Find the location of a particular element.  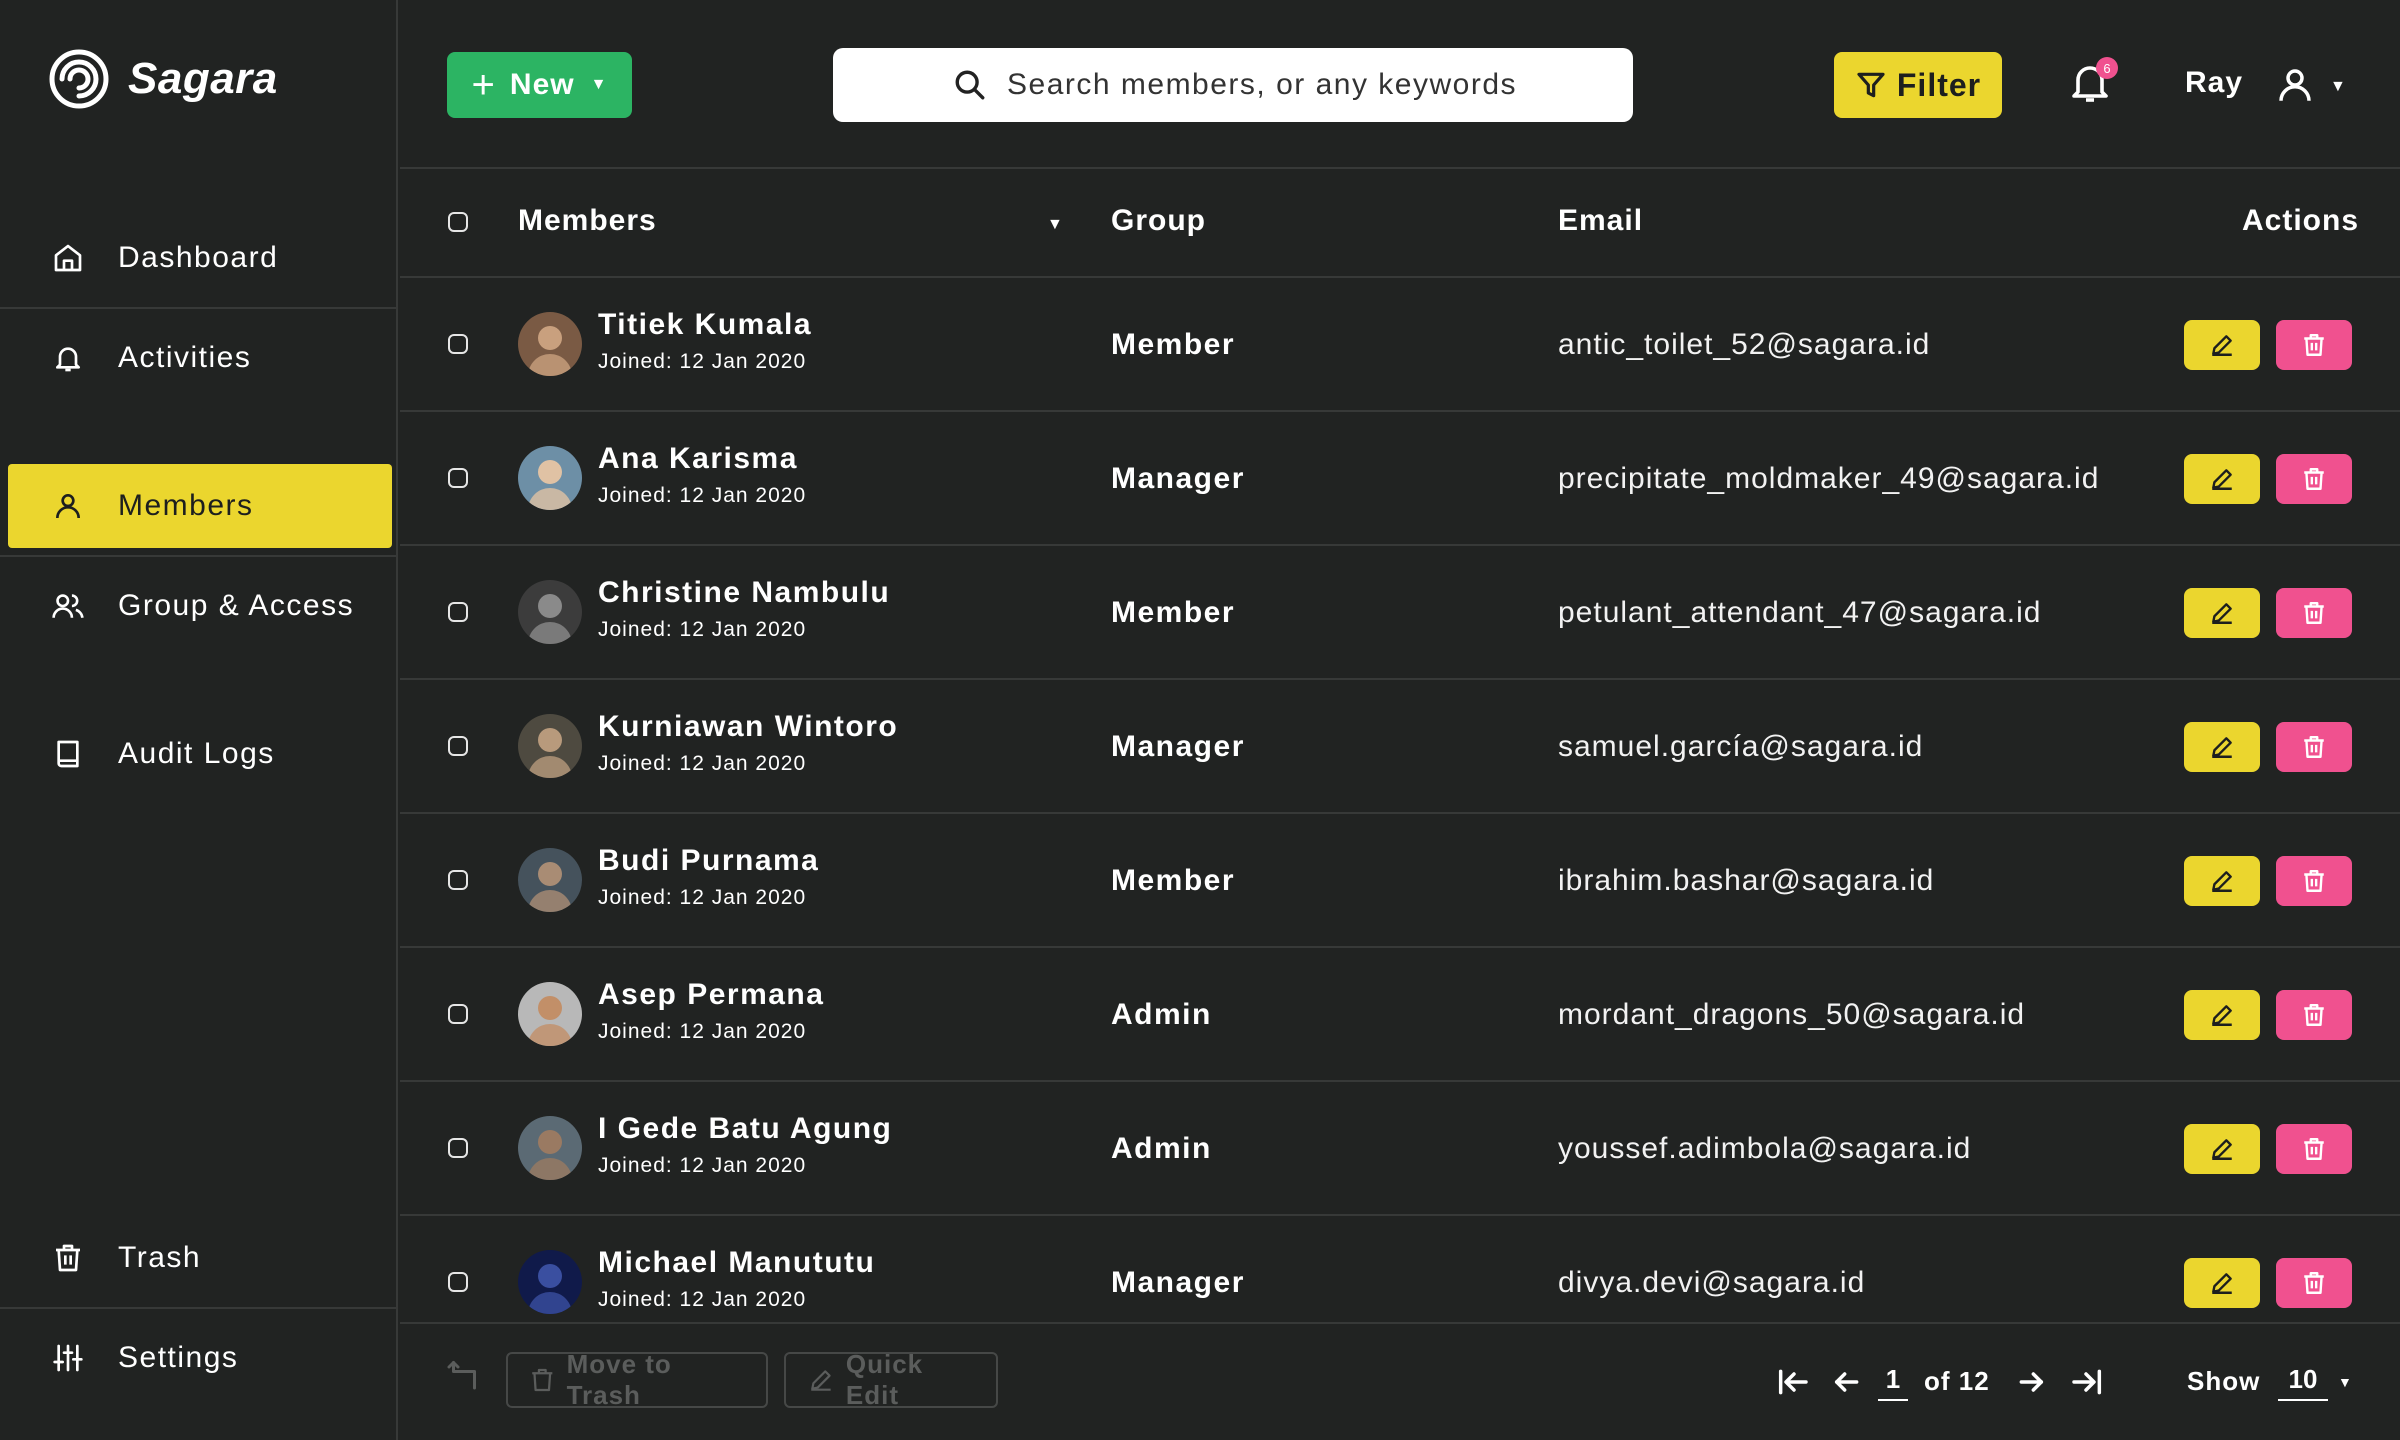

member-group: Manager is located at coordinates (1178, 478).